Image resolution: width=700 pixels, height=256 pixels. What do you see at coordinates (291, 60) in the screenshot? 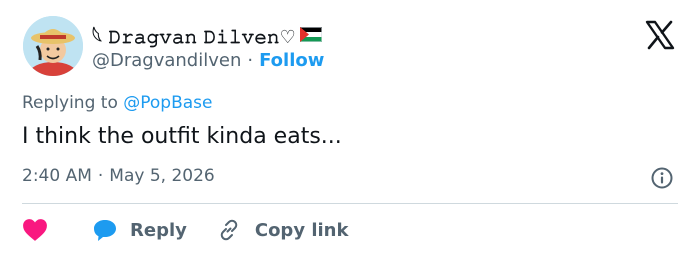
I see `follow-button: Follow` at bounding box center [291, 60].